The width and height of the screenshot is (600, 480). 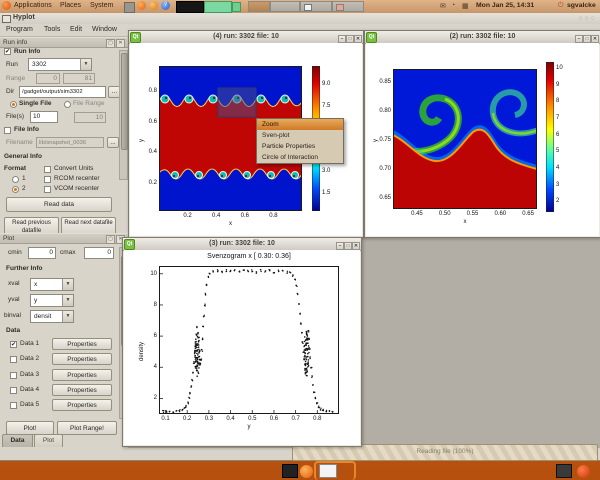 I want to click on vcom-checkbox, so click(x=47, y=189).